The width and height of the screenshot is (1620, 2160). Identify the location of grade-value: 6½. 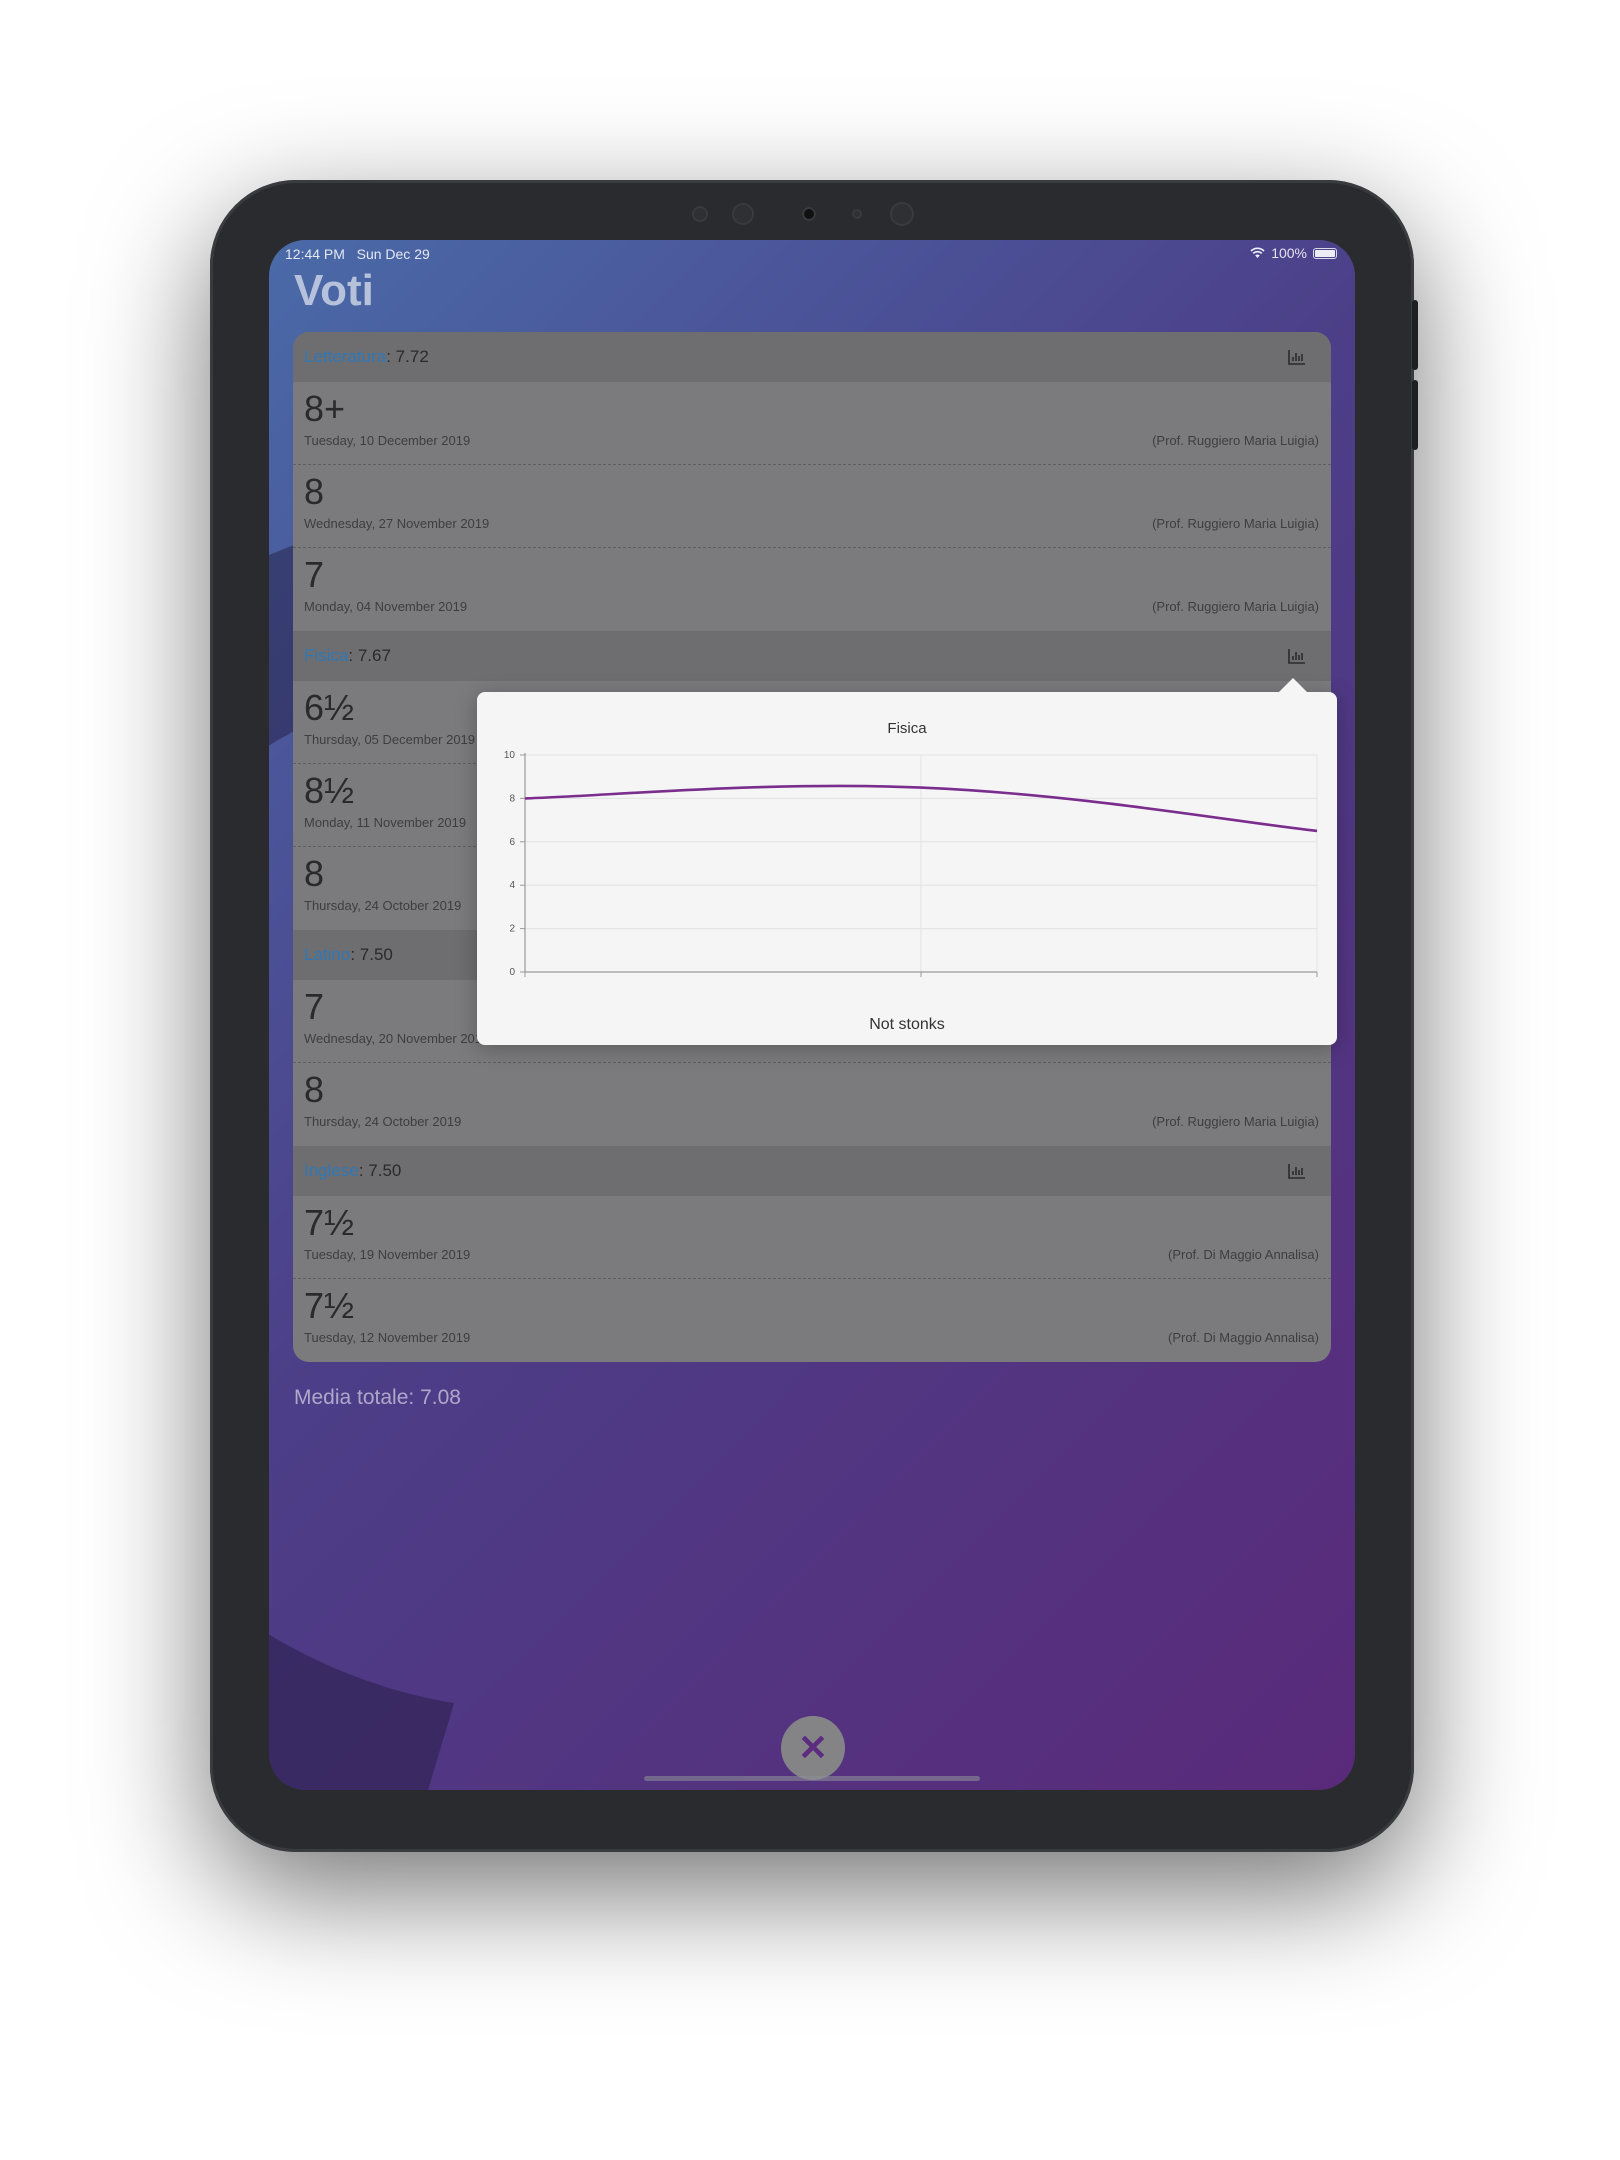
(329, 707).